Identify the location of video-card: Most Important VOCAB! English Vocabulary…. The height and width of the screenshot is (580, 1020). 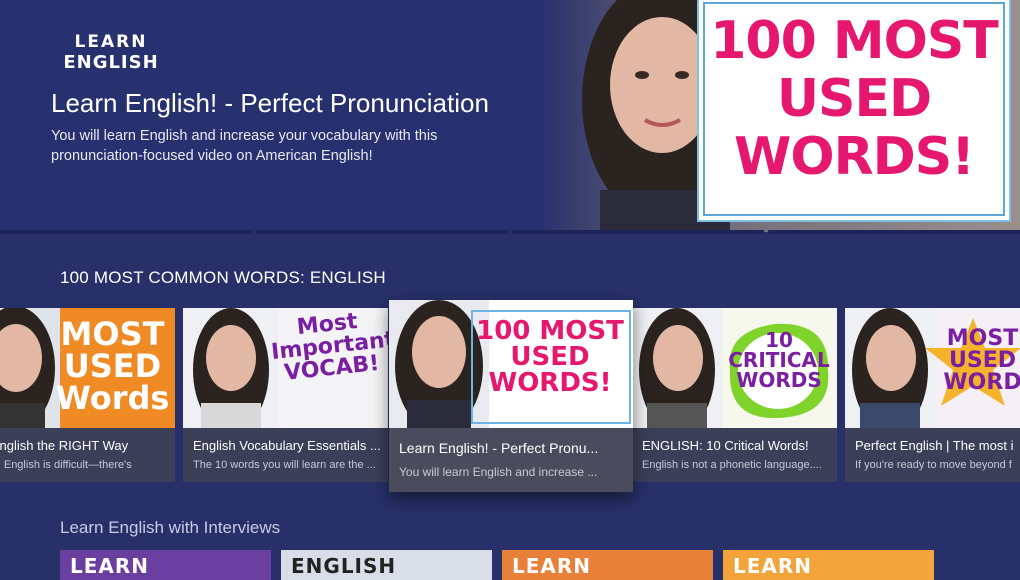
(285, 395).